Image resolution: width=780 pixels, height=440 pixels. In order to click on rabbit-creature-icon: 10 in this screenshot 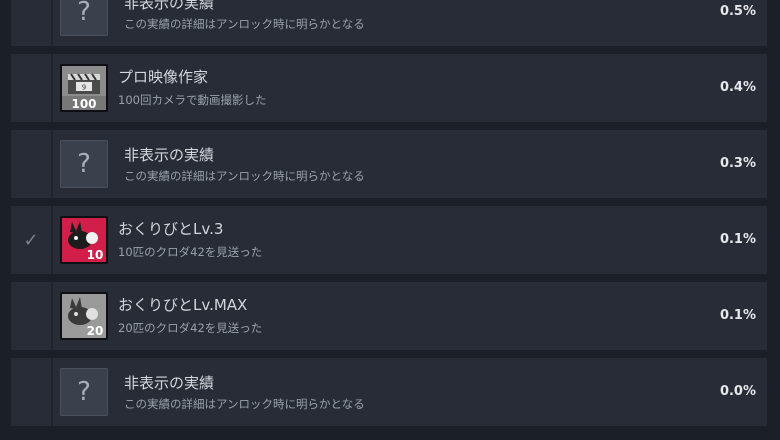, I will do `click(84, 240)`.